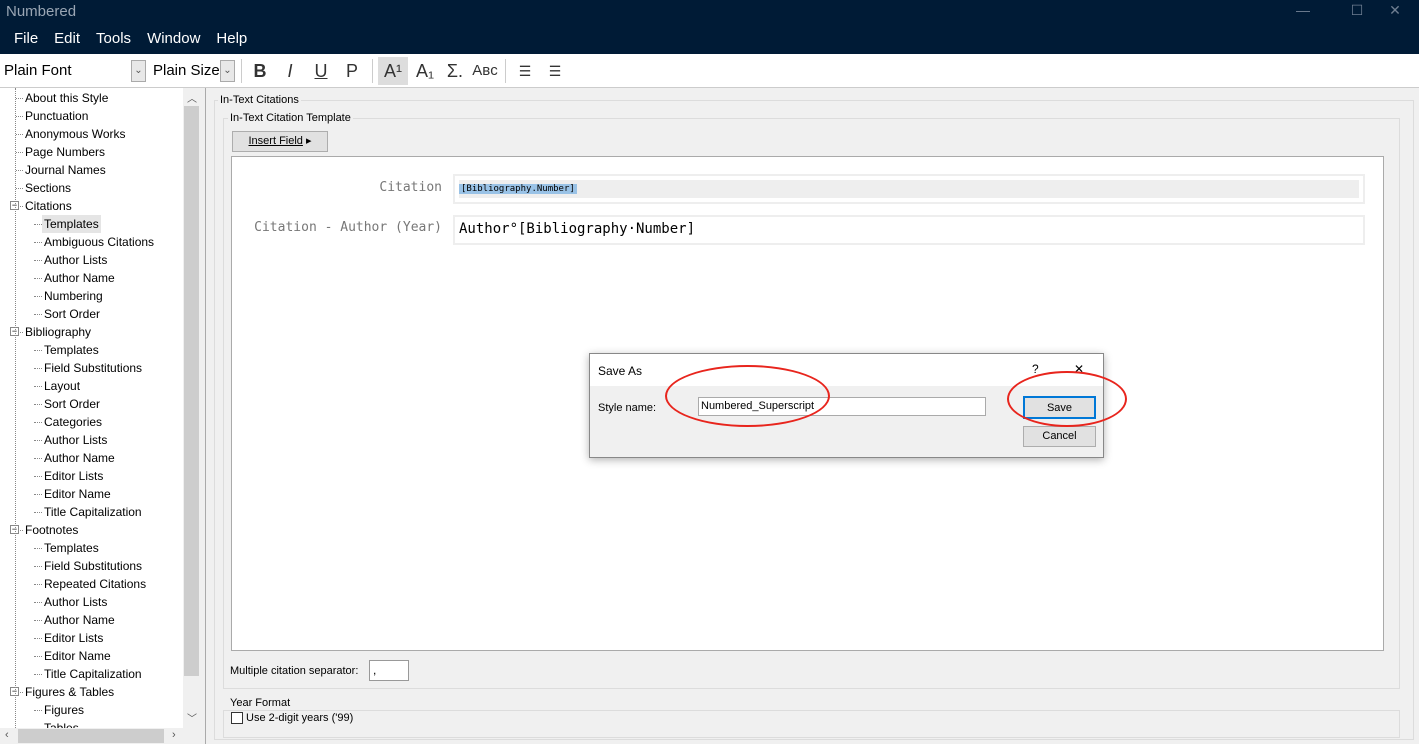  Describe the element at coordinates (67, 39) in the screenshot. I see `menu-edit: Edit` at that location.